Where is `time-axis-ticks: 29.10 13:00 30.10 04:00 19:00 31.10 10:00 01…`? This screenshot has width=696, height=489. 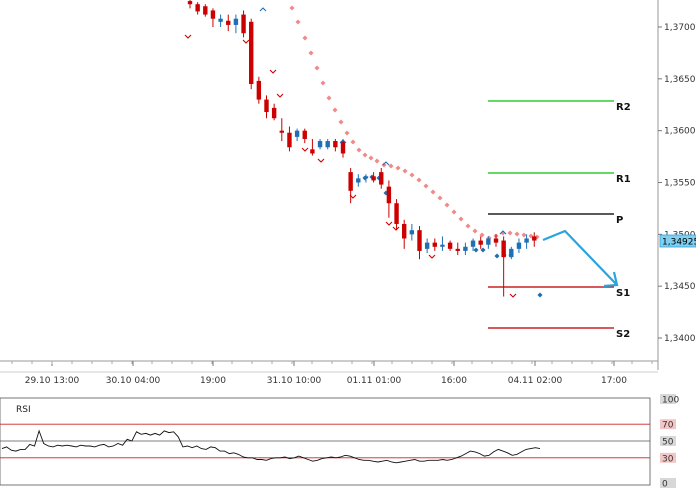 time-axis-ticks: 29.10 13:00 30.10 04:00 19:00 31.10 10:00 01… is located at coordinates (332, 373).